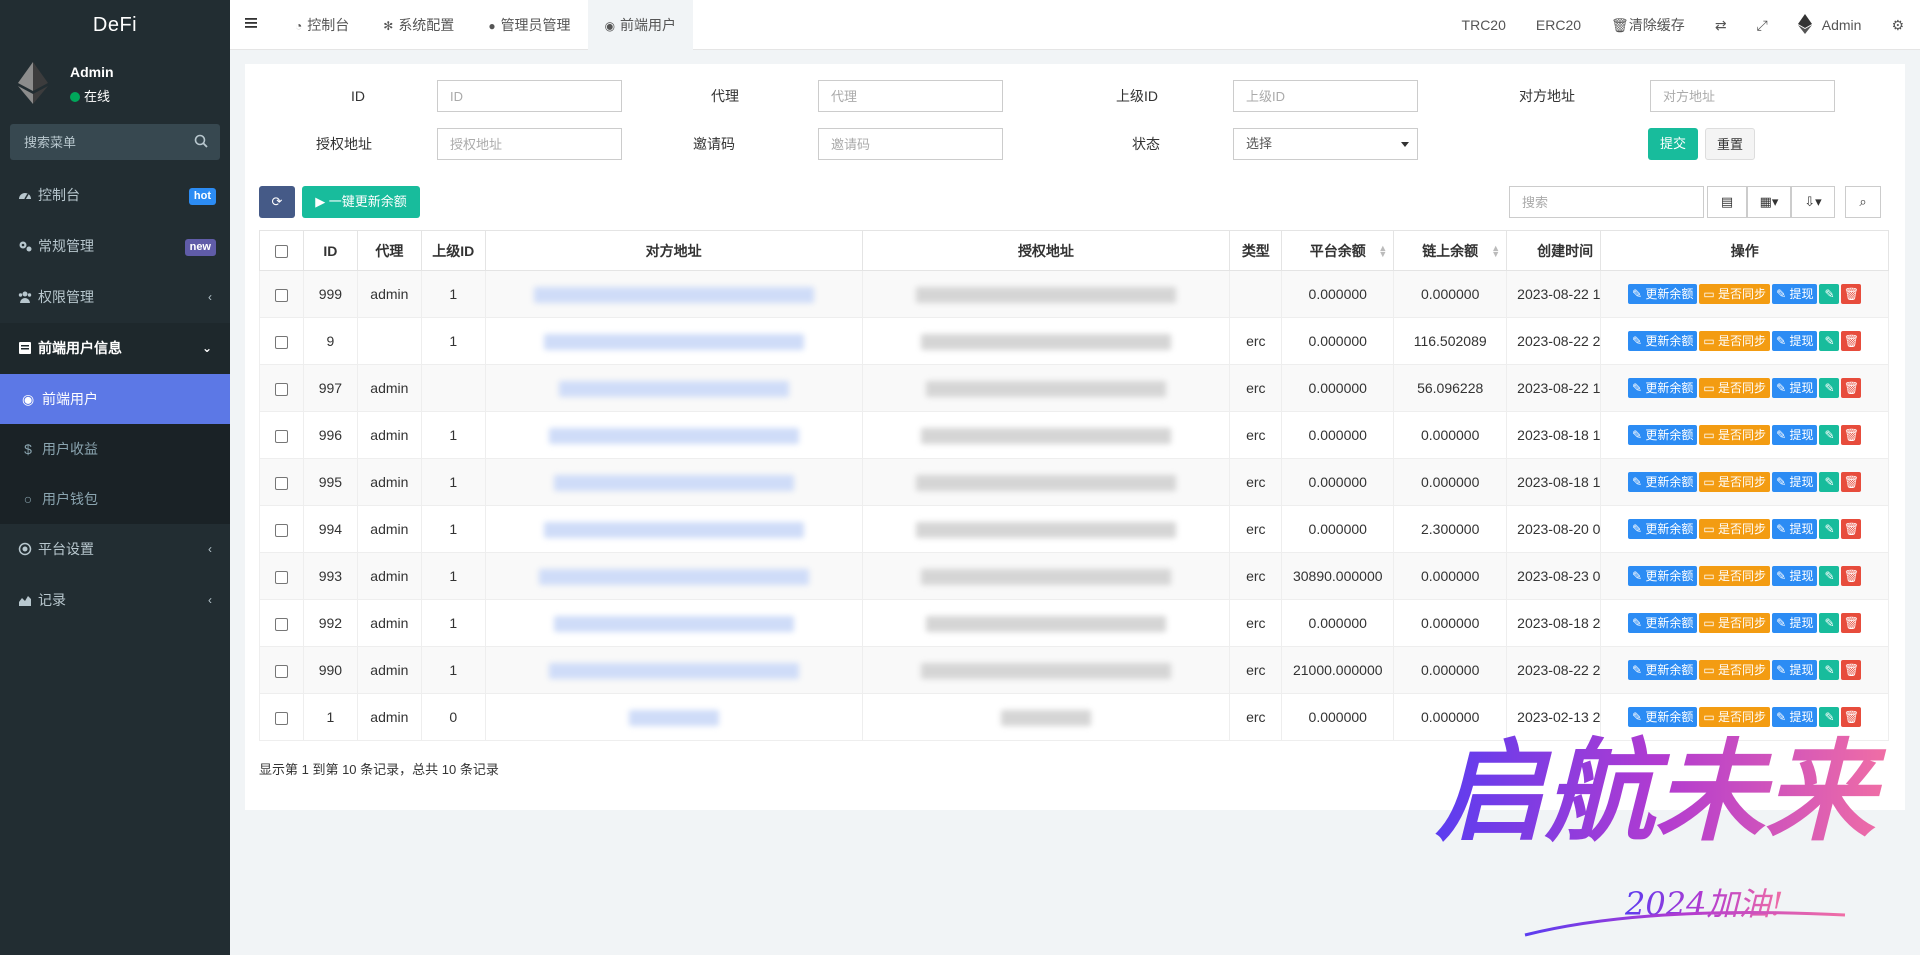  Describe the element at coordinates (115, 348) in the screenshot. I see `sidebar-item-frontend-users: 前端用户信息 ⌄` at that location.